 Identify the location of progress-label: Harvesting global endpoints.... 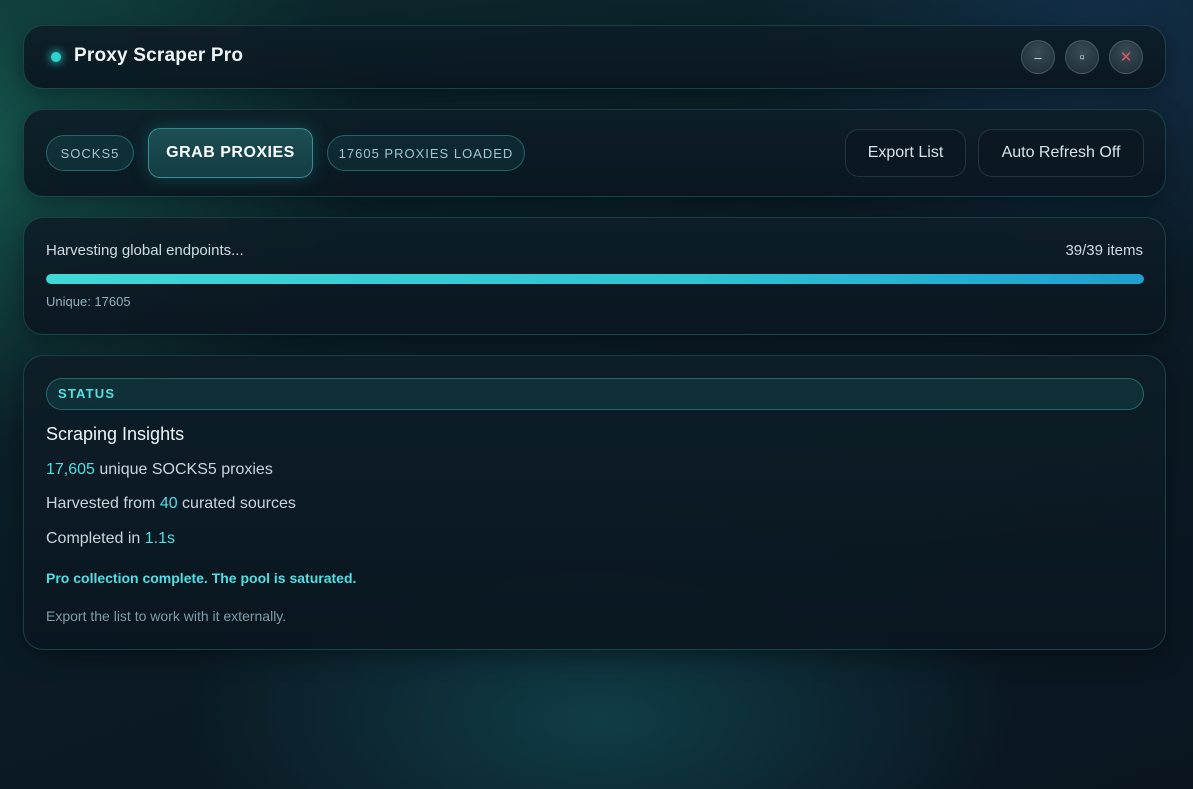
(145, 250).